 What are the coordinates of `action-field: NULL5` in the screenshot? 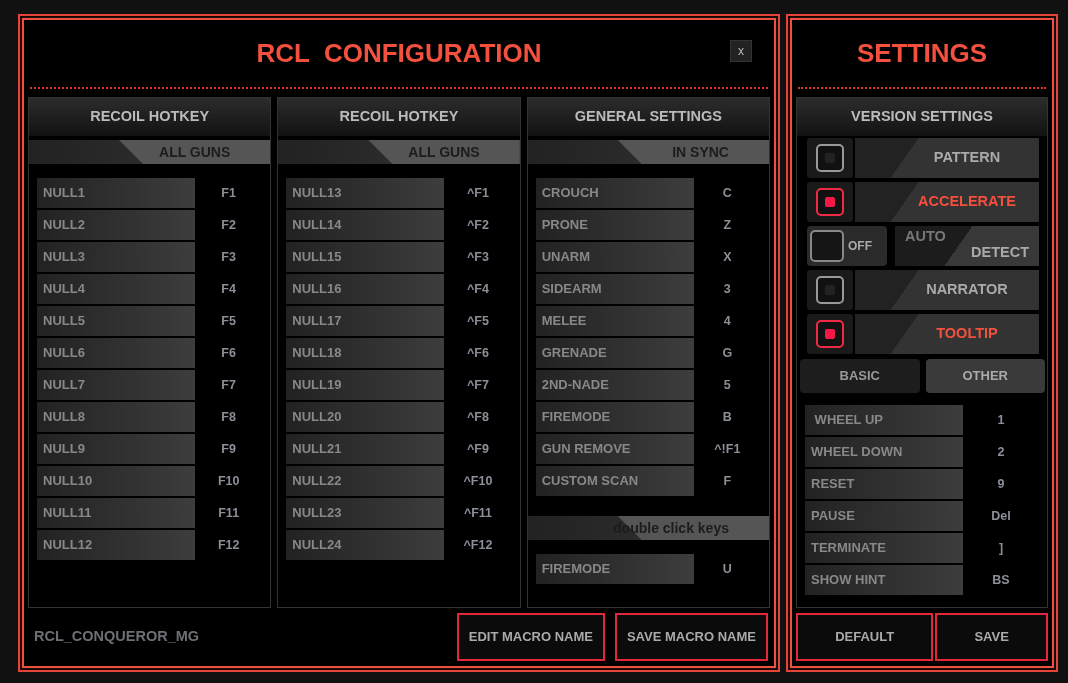 It's located at (116, 321).